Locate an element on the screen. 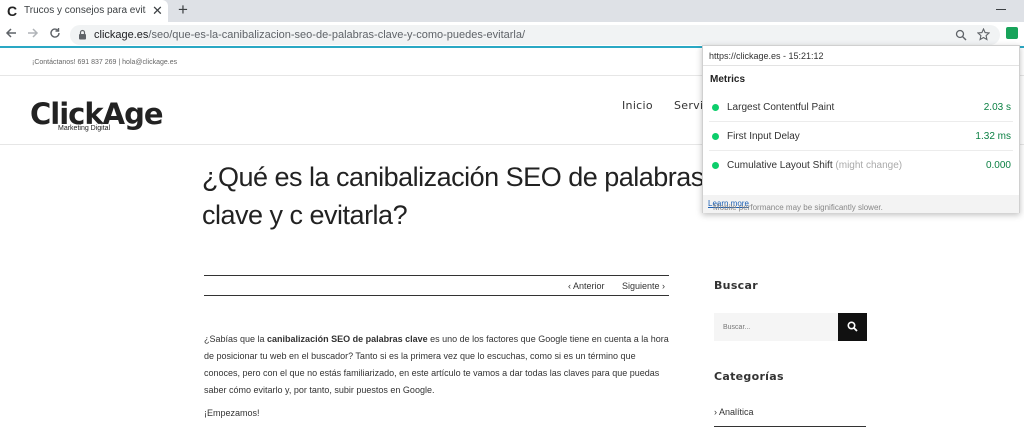 The height and width of the screenshot is (436, 1024). minimize-window-icon is located at coordinates (1001, 9).